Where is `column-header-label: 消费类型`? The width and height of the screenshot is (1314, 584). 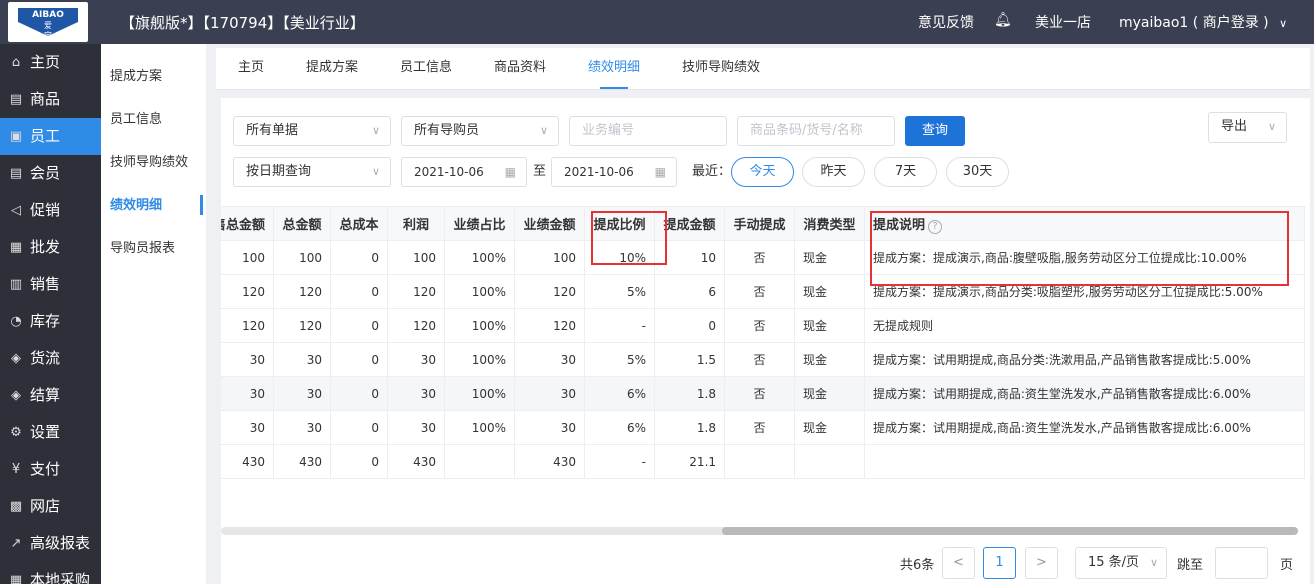 column-header-label: 消费类型 is located at coordinates (829, 225).